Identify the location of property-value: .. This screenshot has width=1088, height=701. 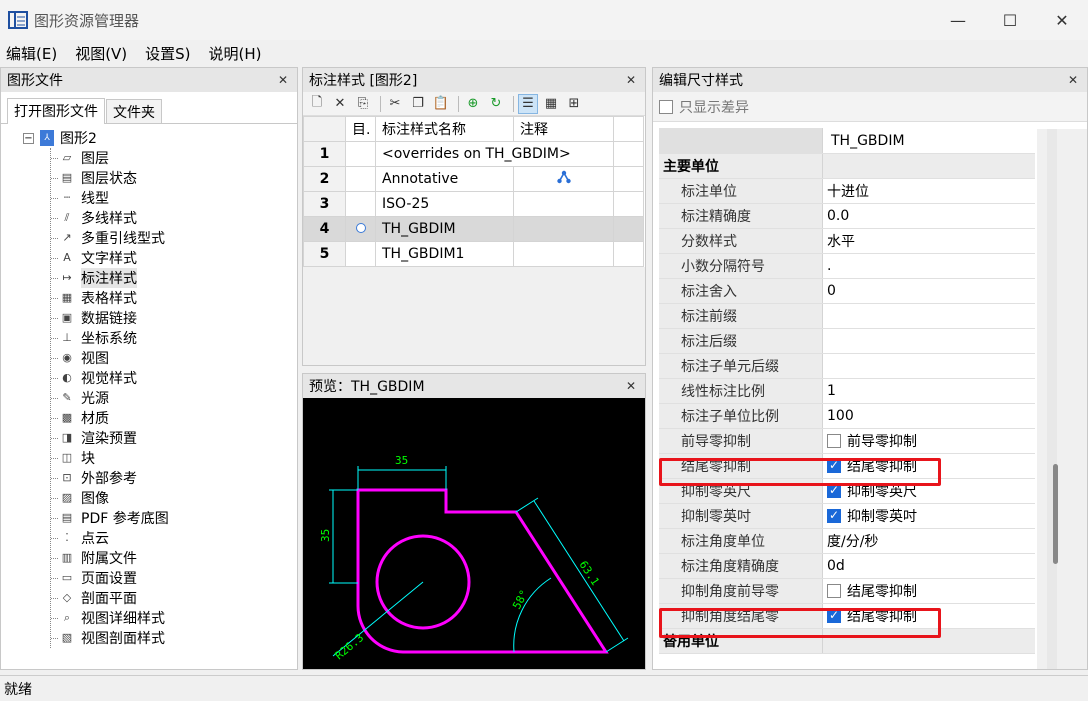
(929, 266).